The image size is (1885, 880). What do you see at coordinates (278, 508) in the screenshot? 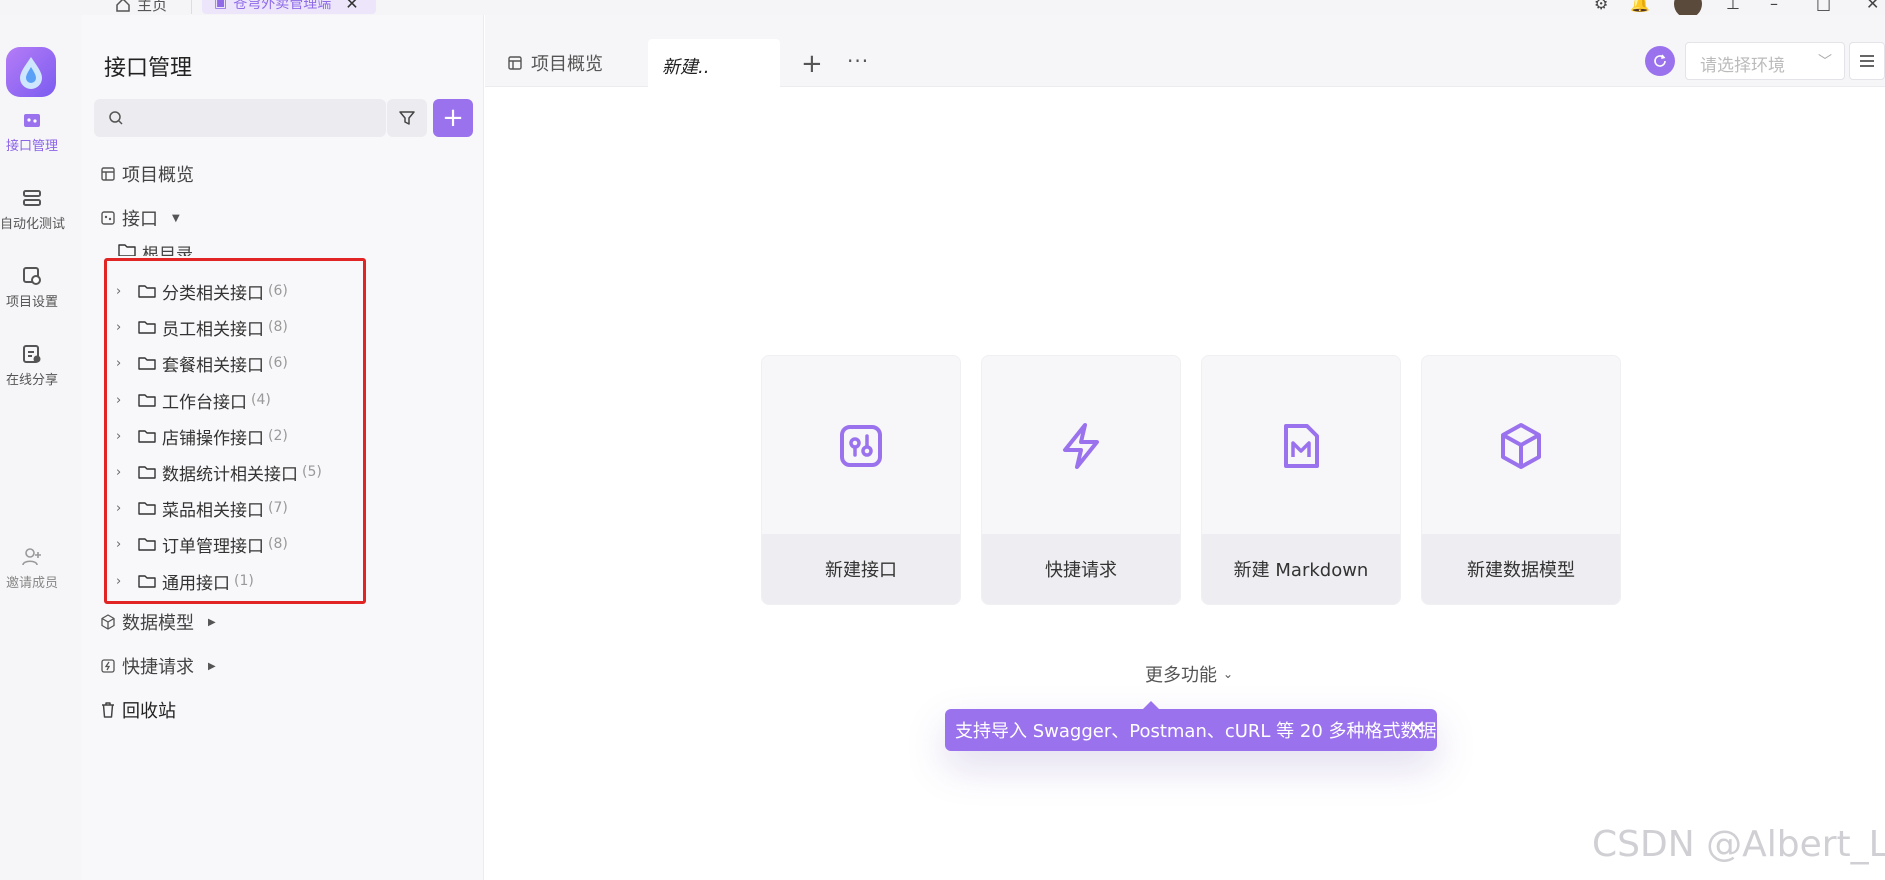
I see `folder-count: (7)` at bounding box center [278, 508].